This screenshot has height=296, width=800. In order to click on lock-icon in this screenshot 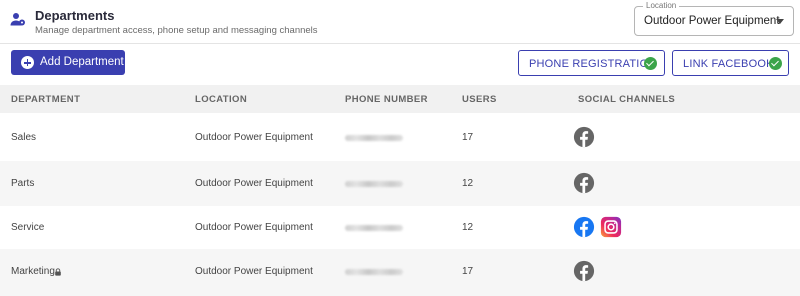, I will do `click(58, 272)`.